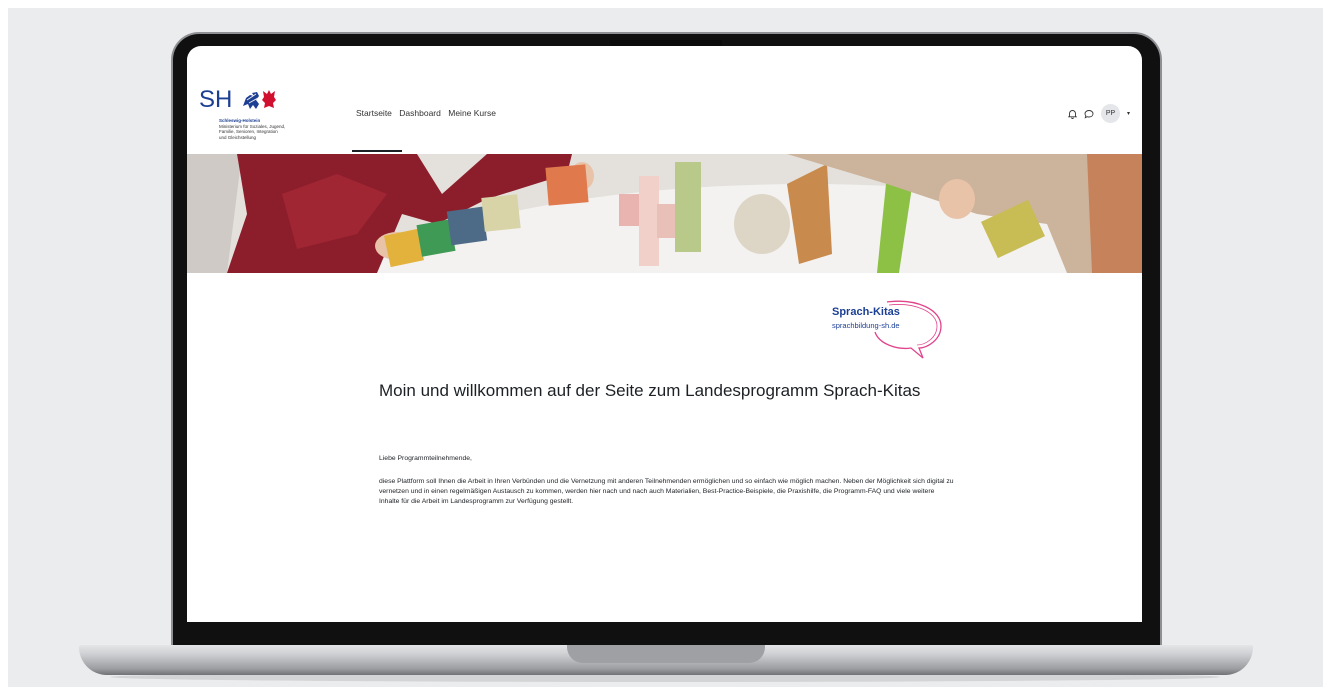  I want to click on sprach-kitas-logo: Sprach-Kitas sprachbildung-sh.de, so click(887, 328).